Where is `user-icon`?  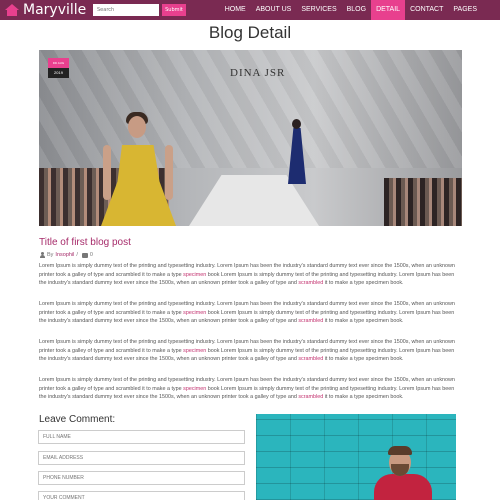
user-icon is located at coordinates (42, 255).